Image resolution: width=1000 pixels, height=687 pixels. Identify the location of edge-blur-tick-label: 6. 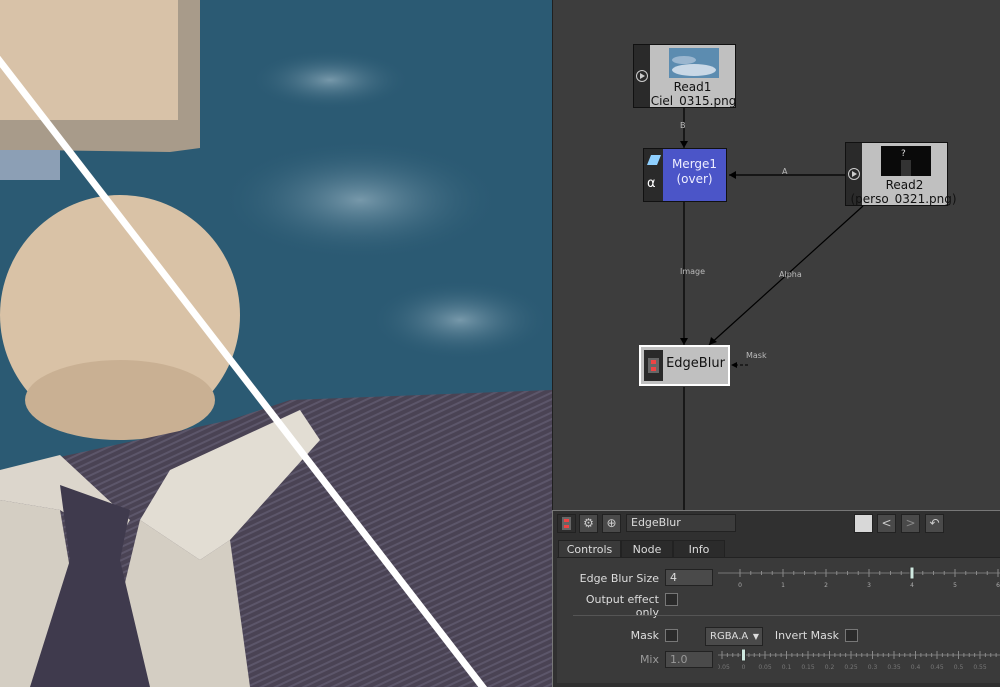
(998, 585).